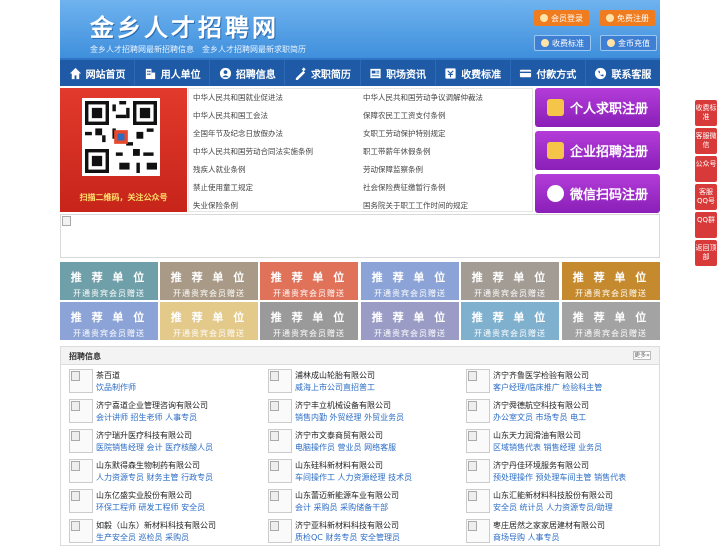 This screenshot has height=547, width=720. What do you see at coordinates (144, 495) in the screenshot?
I see `company-name: 山东亿盛实业股份有限公司` at bounding box center [144, 495].